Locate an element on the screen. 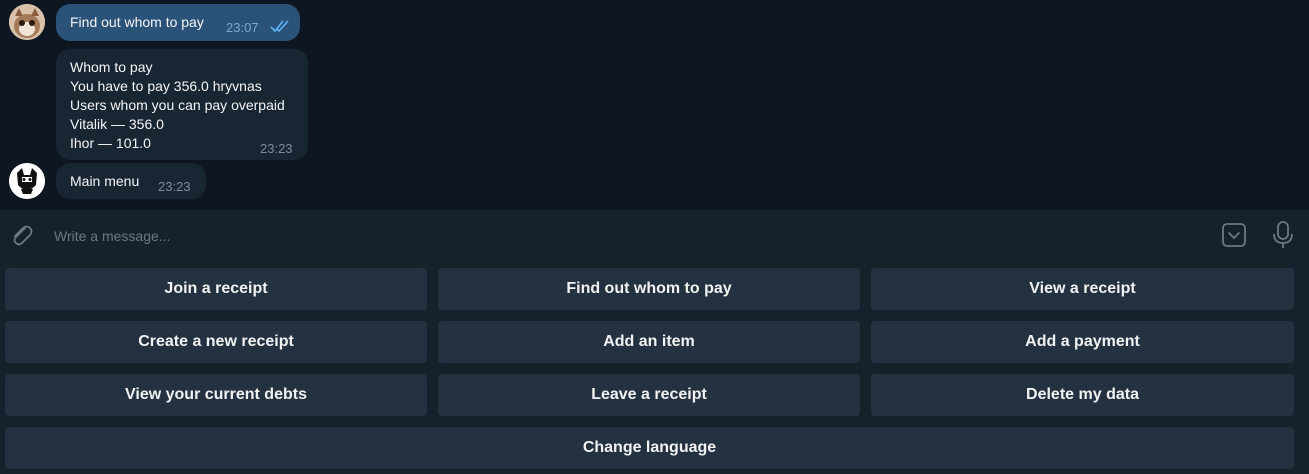  message-line: Ihor — 101.0 is located at coordinates (110, 143).